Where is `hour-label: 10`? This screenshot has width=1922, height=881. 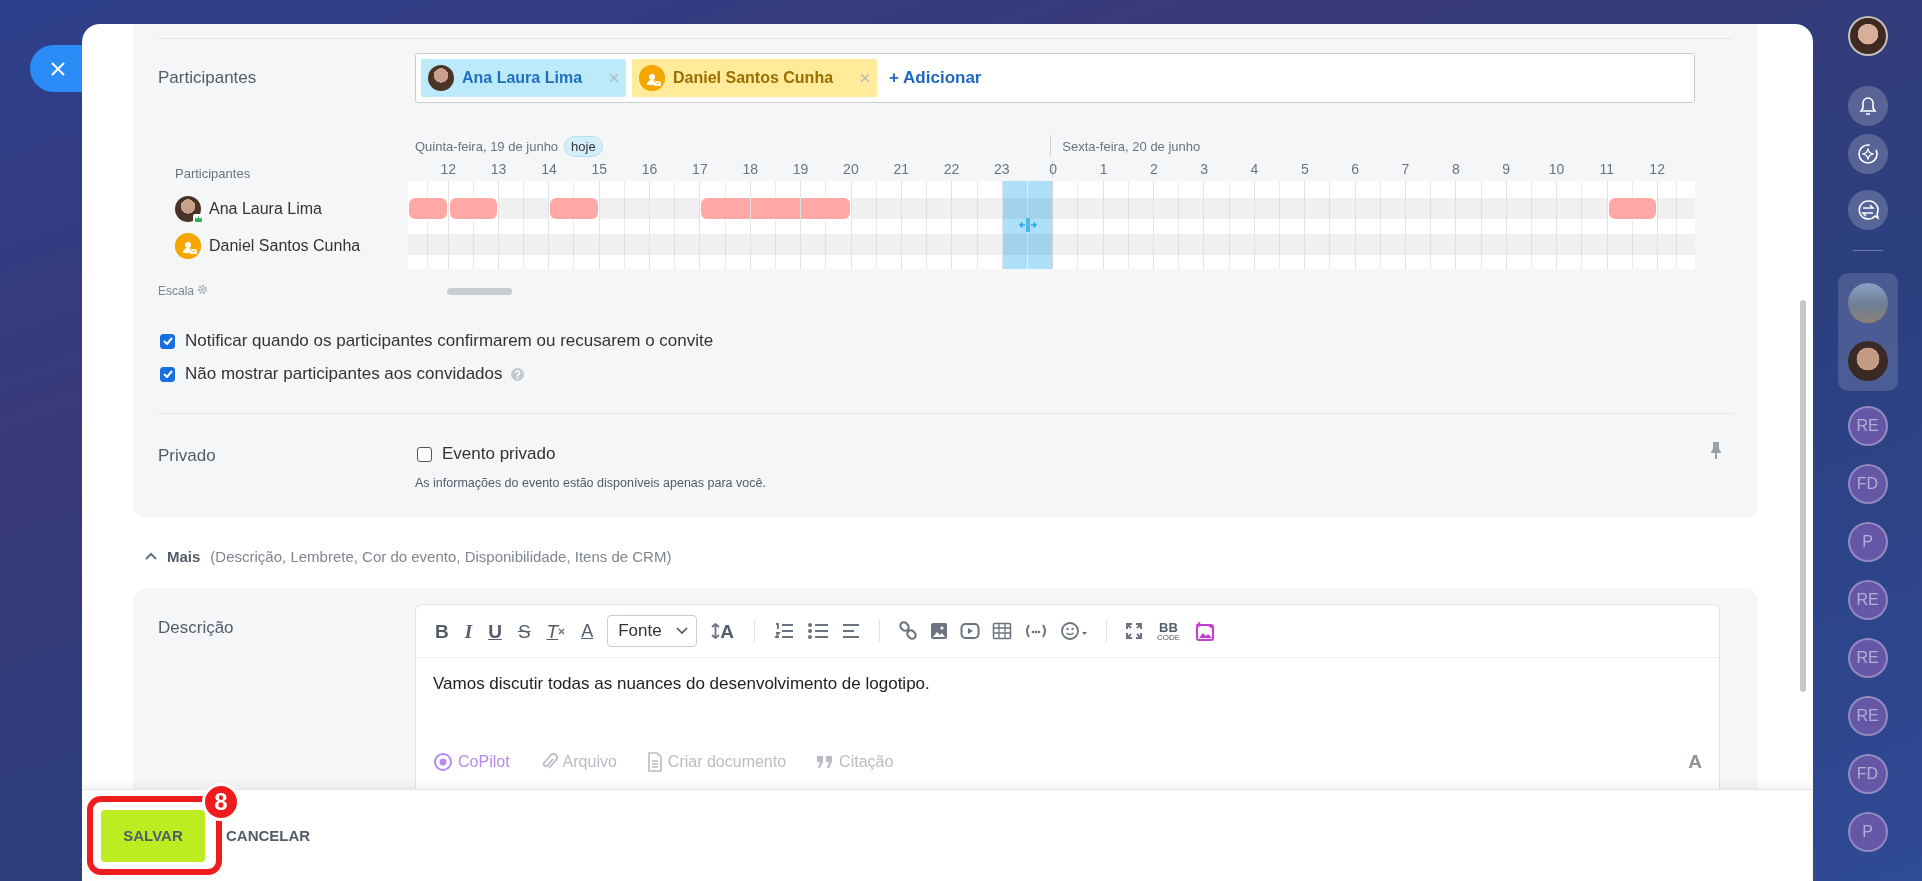 hour-label: 10 is located at coordinates (1556, 169).